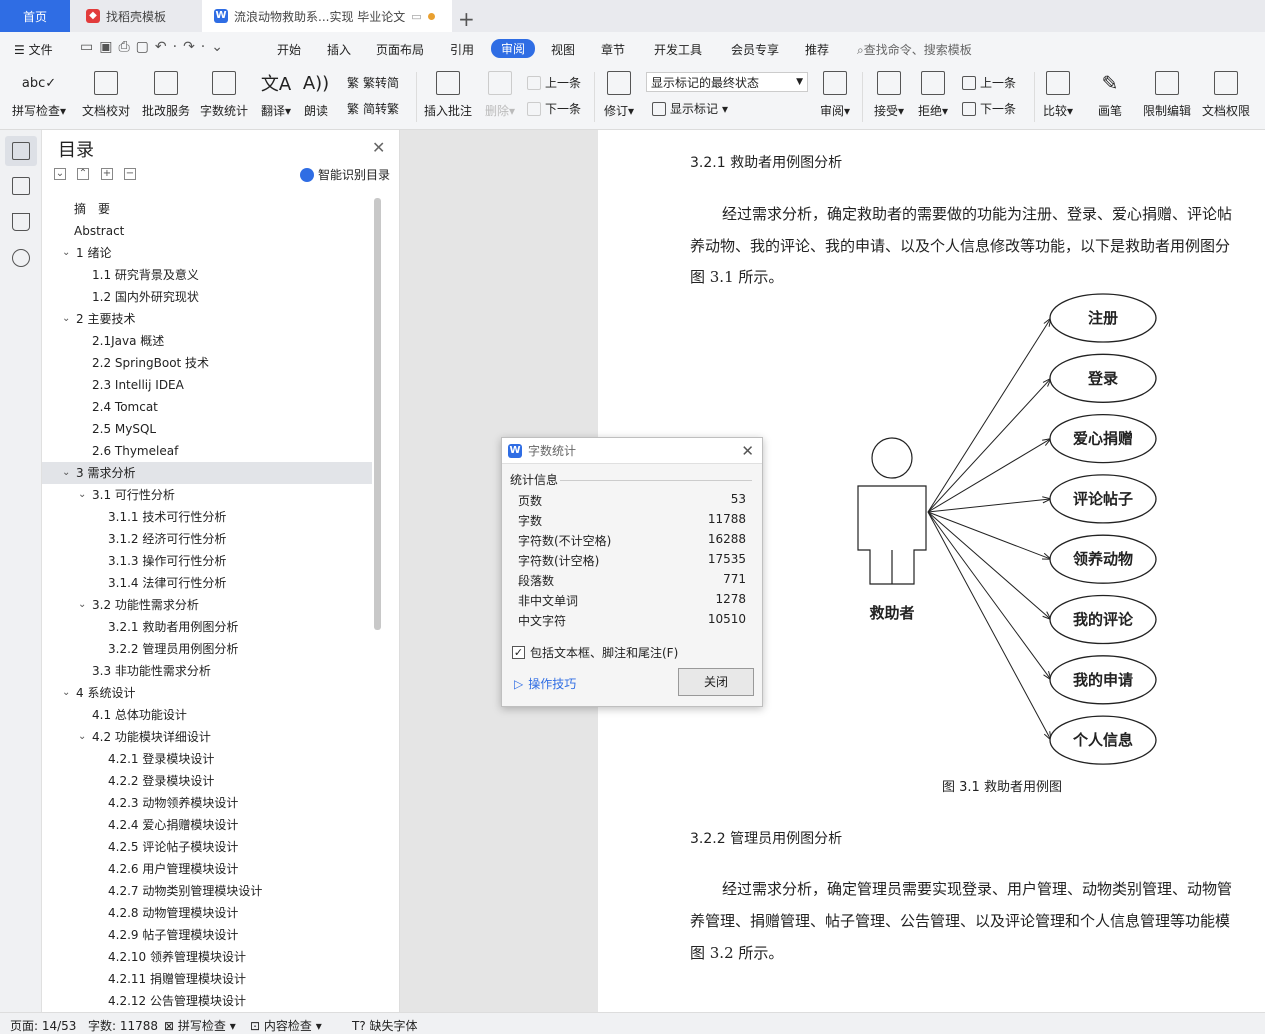  What do you see at coordinates (207, 737) in the screenshot?
I see `toc-item: ⌄ 4.2 功能模块详细设计` at bounding box center [207, 737].